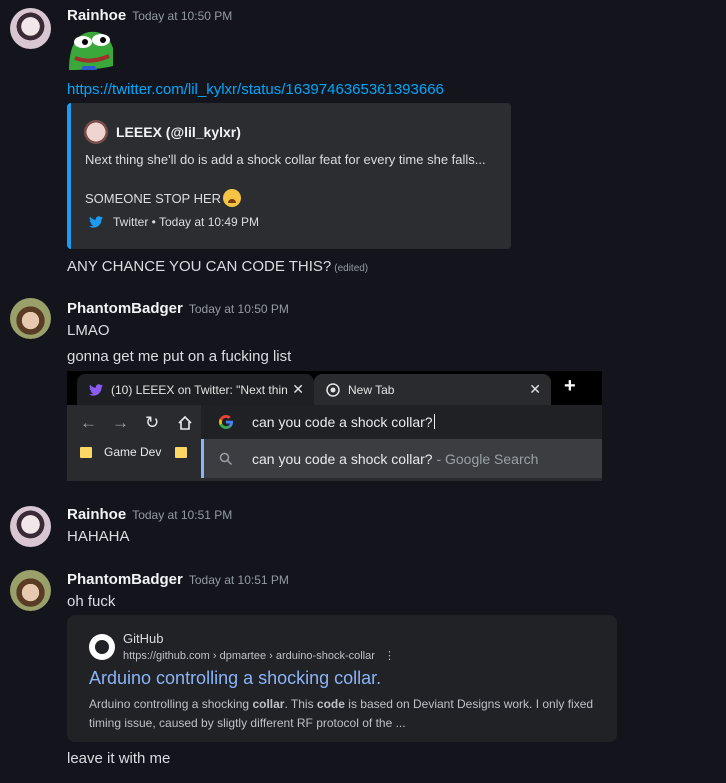 The width and height of the screenshot is (726, 783). I want to click on plus-icon: +, so click(570, 386).